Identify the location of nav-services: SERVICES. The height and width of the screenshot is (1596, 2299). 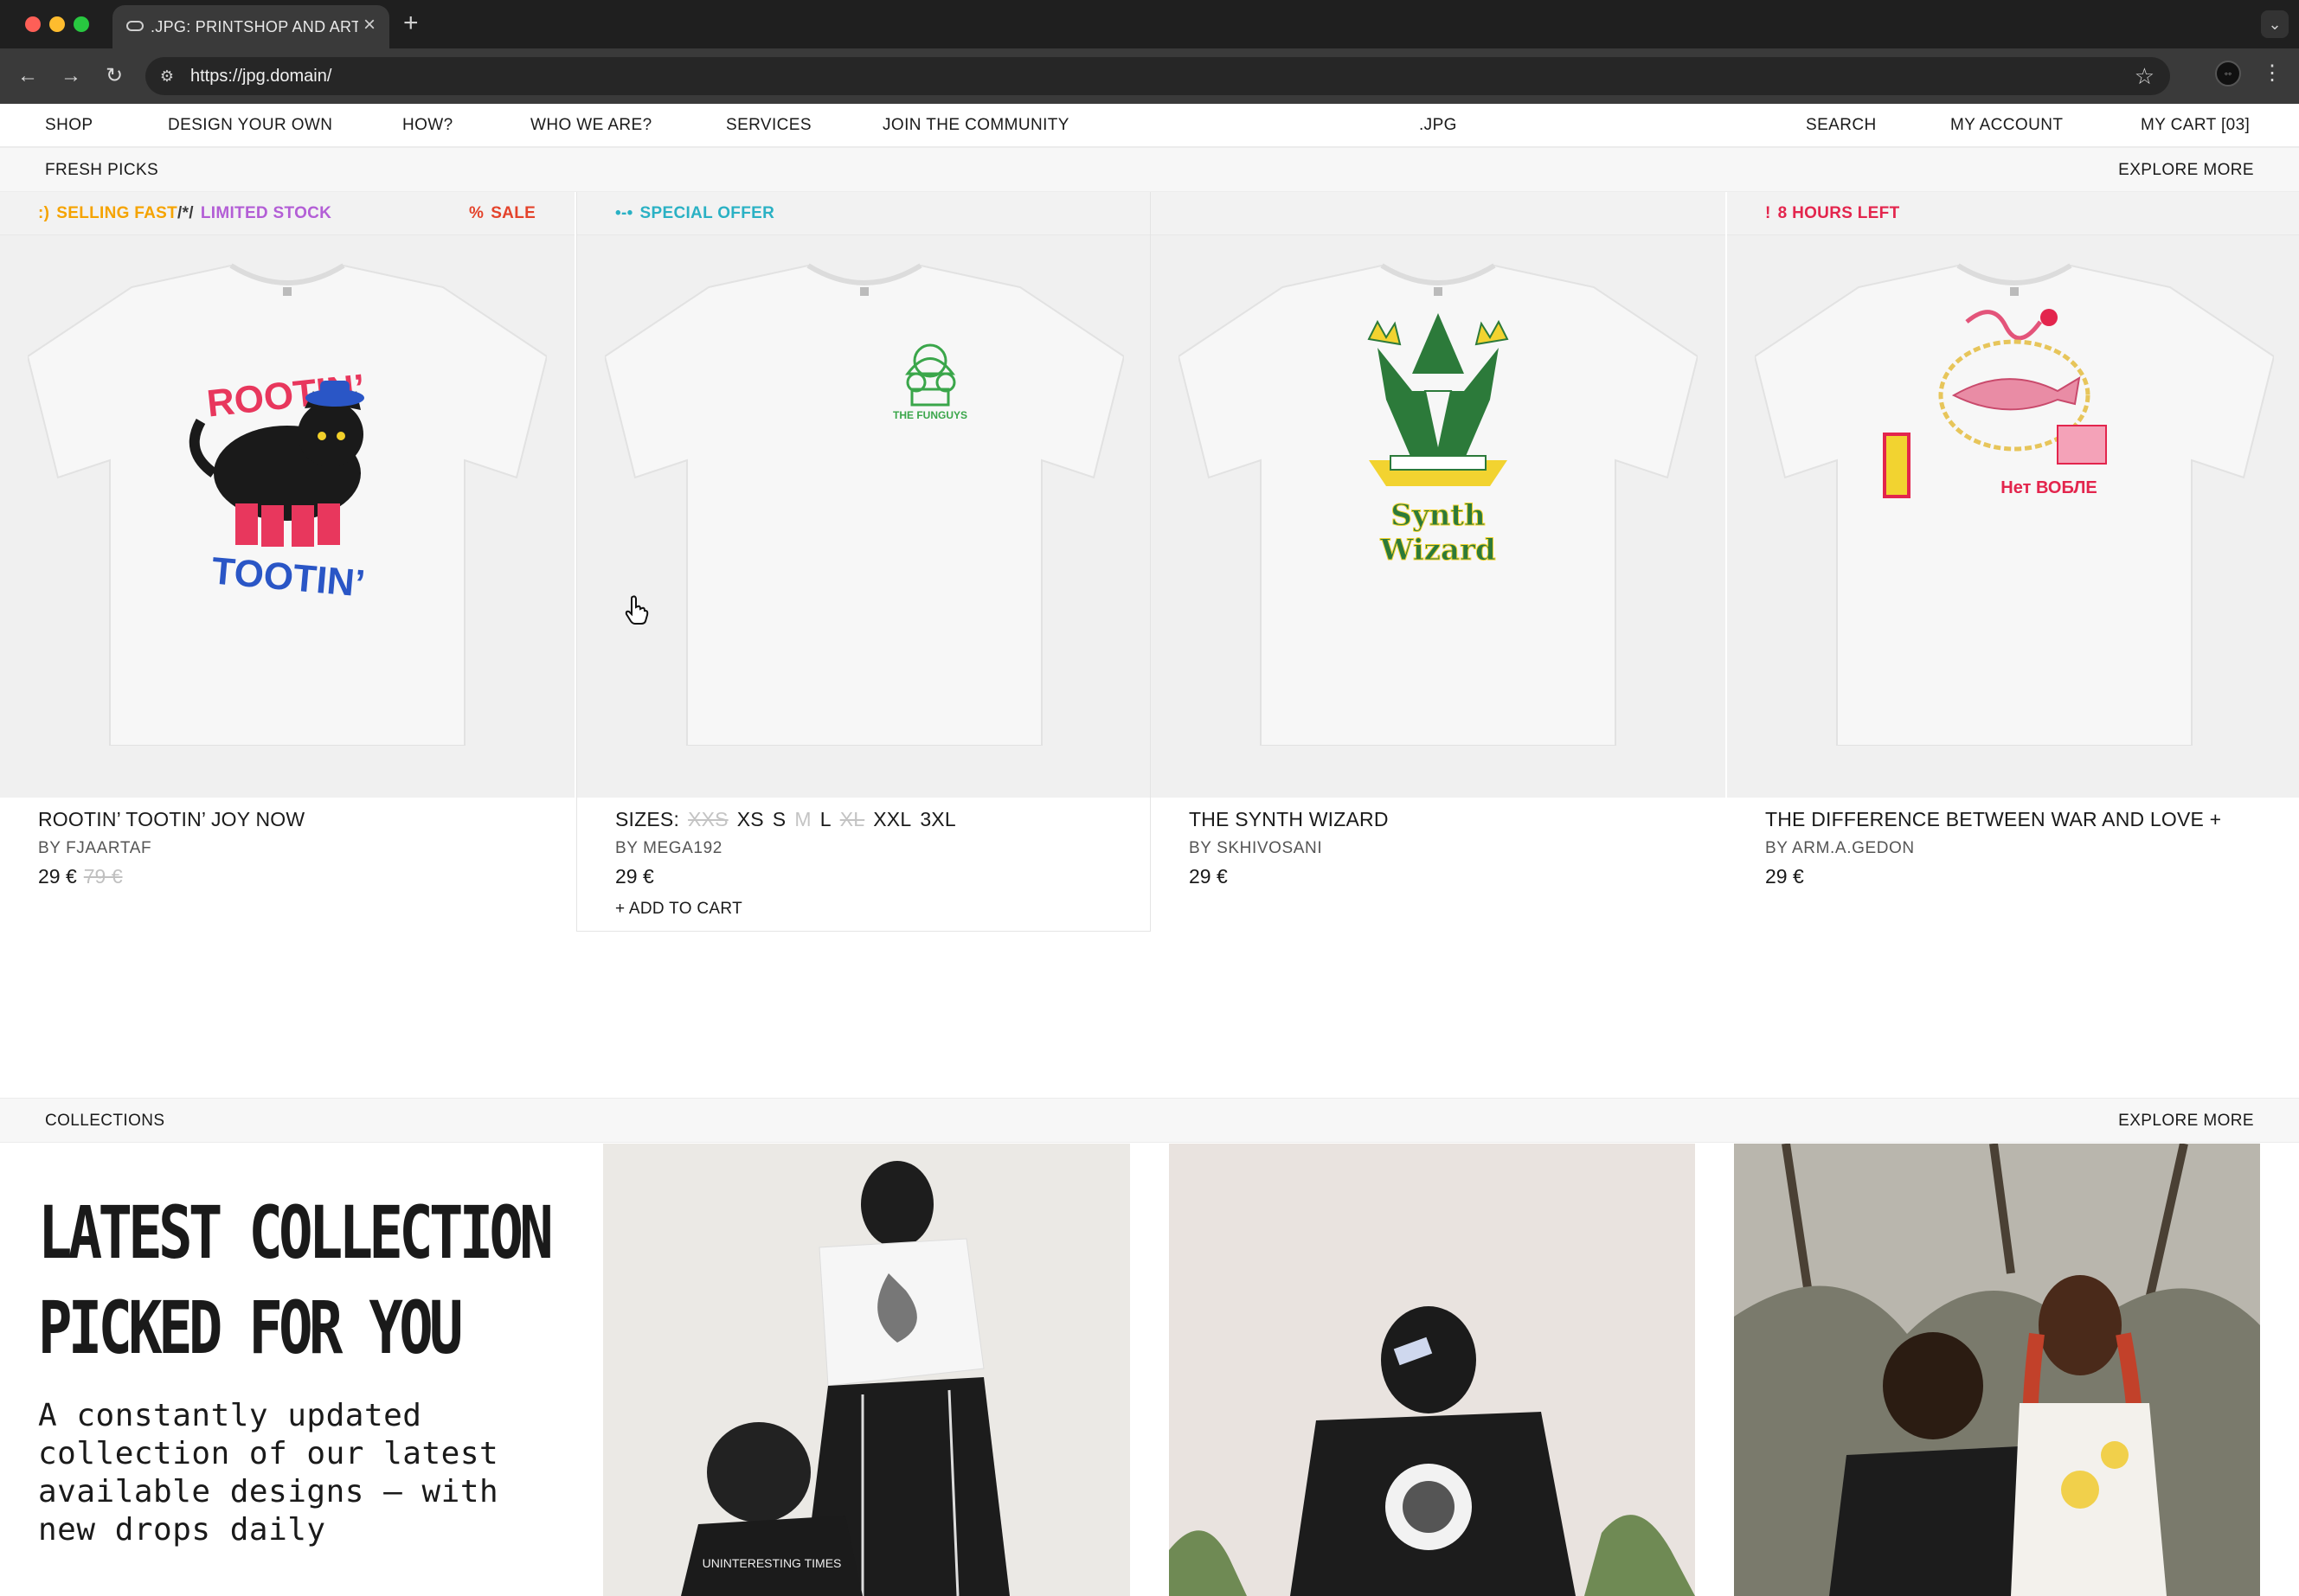
(769, 125).